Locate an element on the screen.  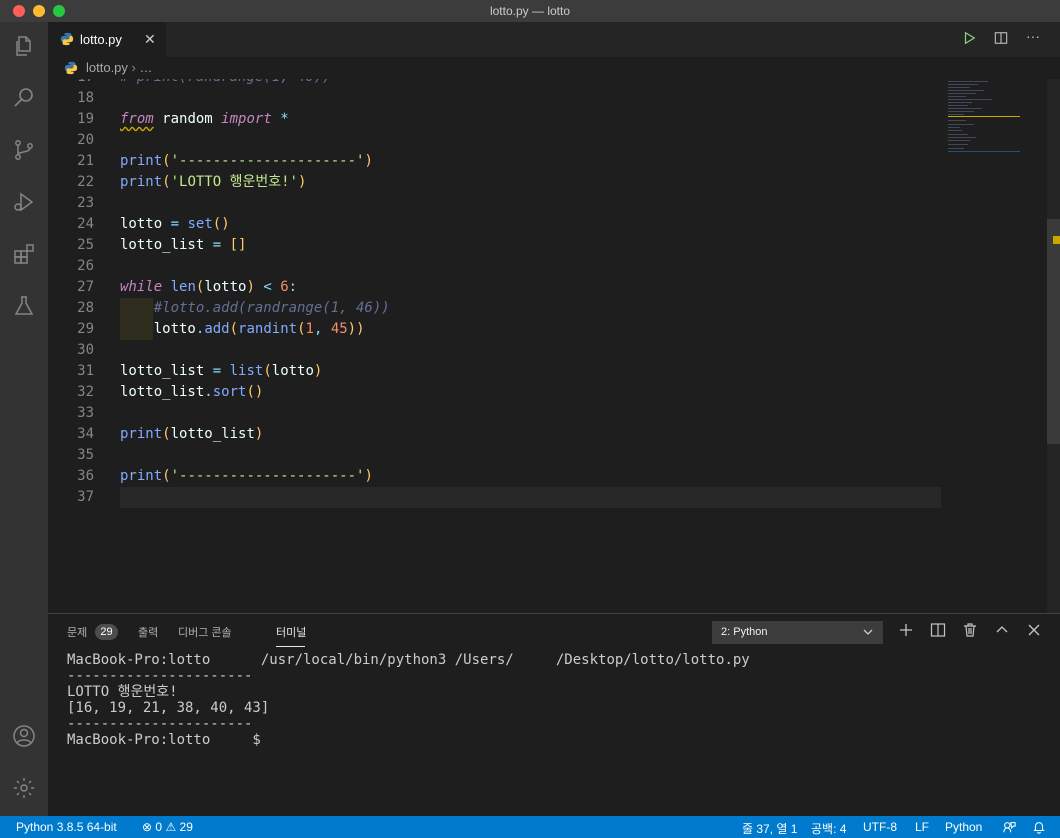
search-icon is located at coordinates (24, 98).